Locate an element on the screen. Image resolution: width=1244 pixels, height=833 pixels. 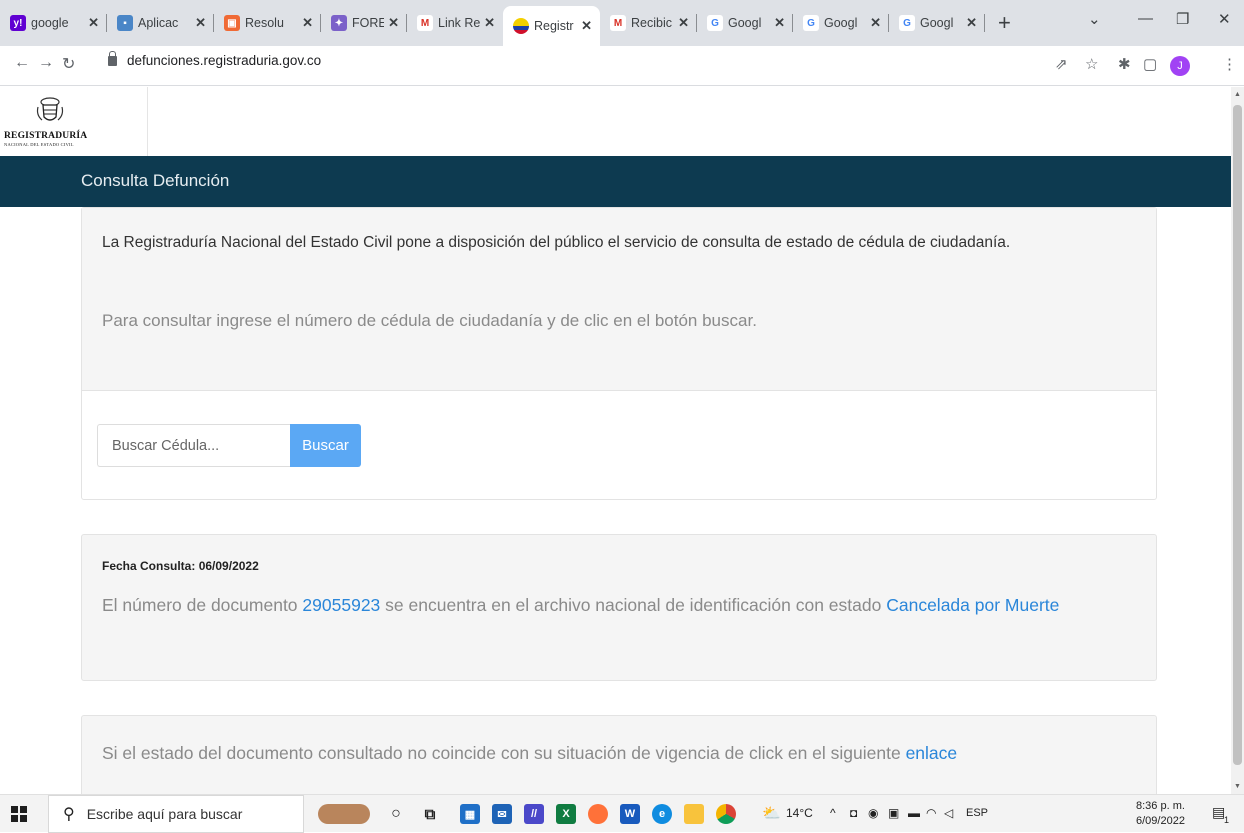
cortana-icon: ○ is located at coordinates (396, 814).